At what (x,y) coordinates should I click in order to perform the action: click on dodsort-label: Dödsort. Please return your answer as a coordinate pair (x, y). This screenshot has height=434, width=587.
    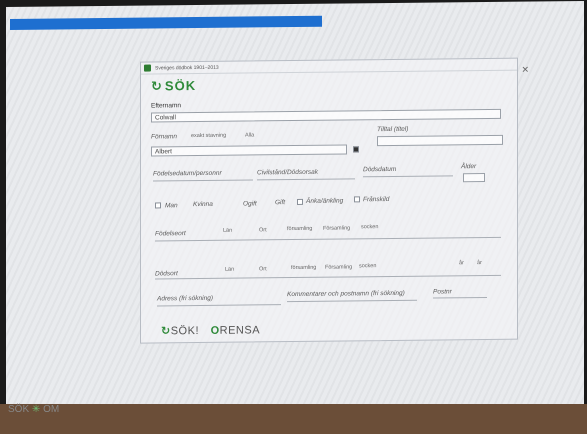
    Looking at the image, I should click on (166, 274).